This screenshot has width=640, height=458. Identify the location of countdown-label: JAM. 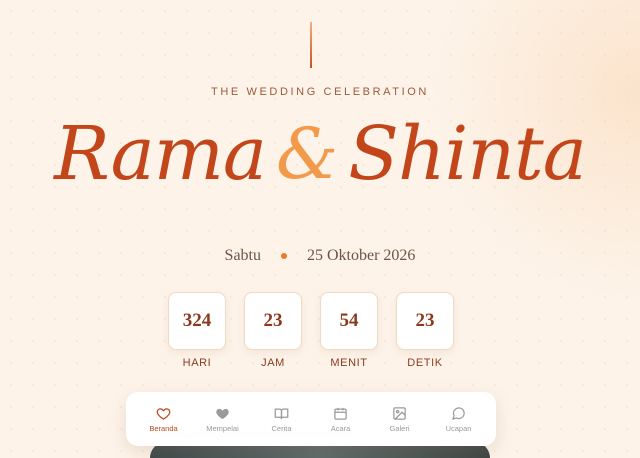
(273, 363).